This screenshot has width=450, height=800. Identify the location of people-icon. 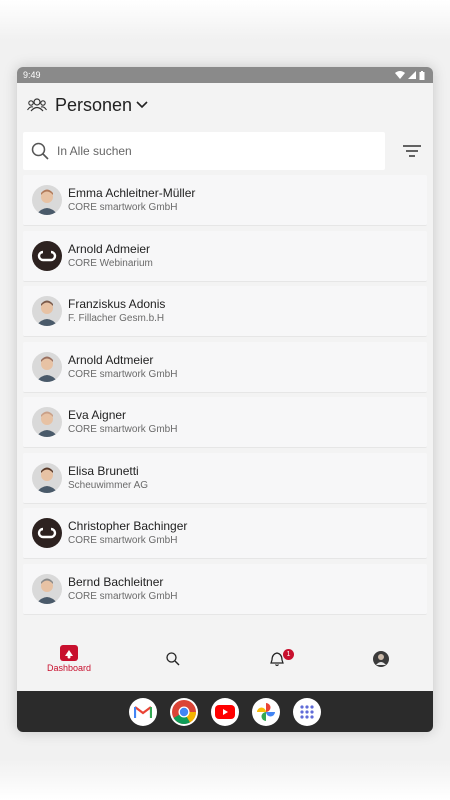
(37, 105).